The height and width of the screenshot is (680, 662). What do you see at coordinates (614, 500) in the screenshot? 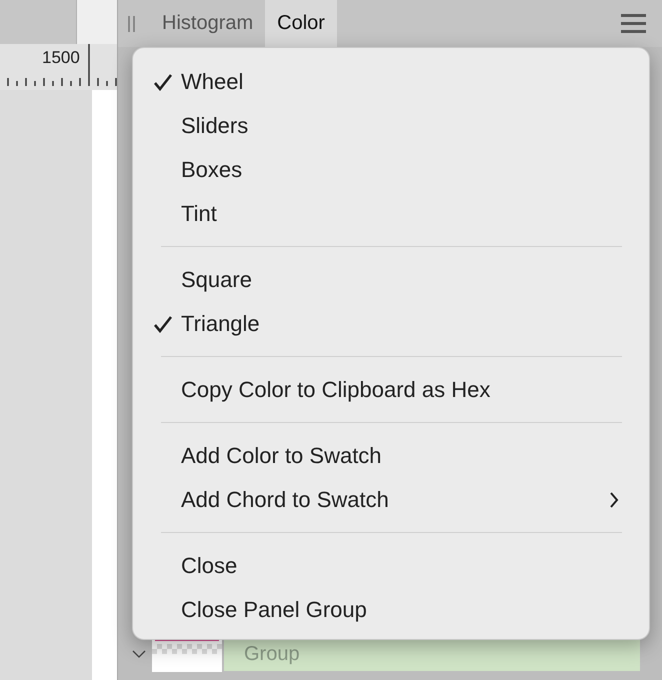
I see `chevron-right-icon` at bounding box center [614, 500].